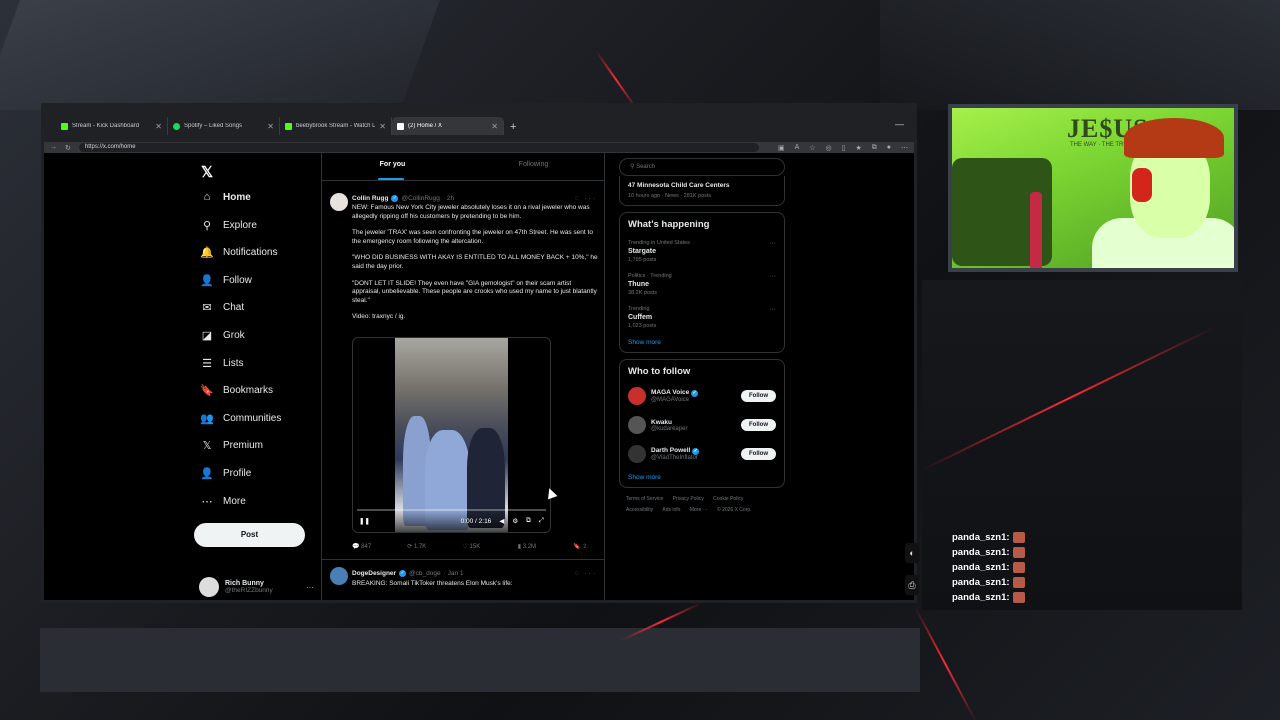 The image size is (1280, 720). I want to click on footer-link: Accessibility, so click(639, 510).